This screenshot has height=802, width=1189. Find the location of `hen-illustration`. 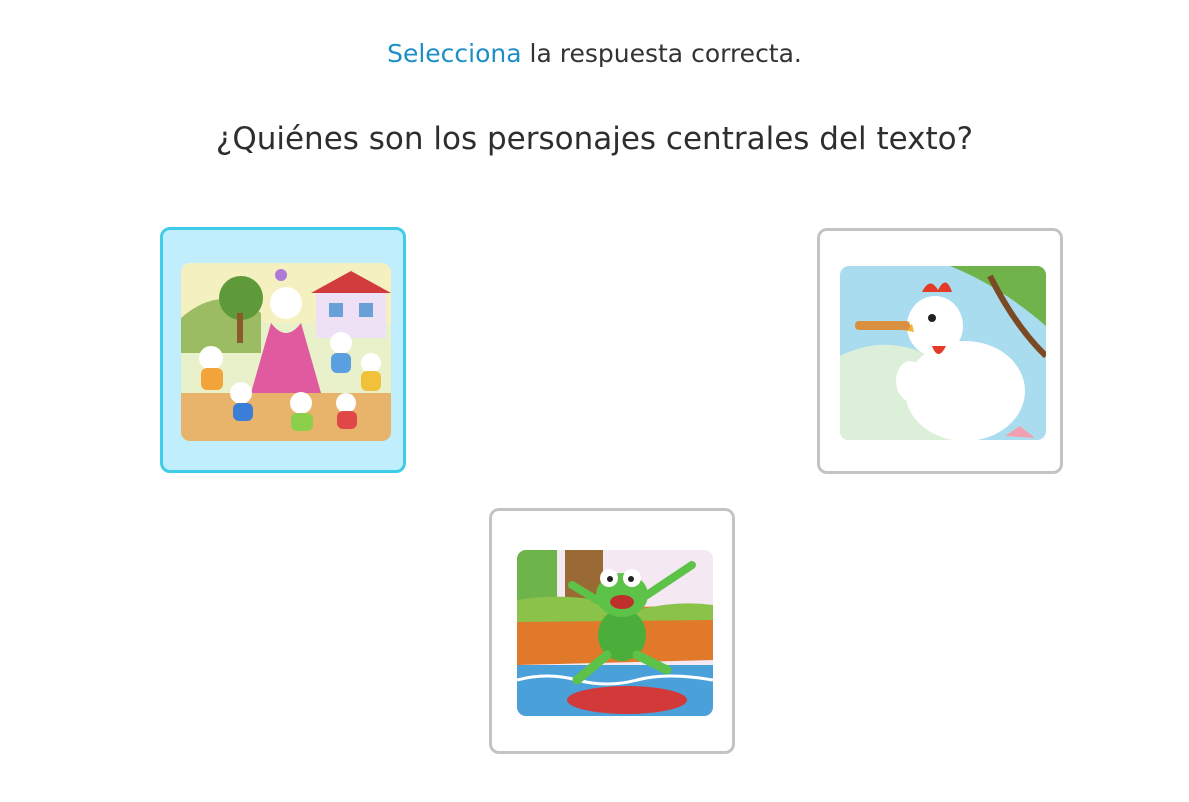

hen-illustration is located at coordinates (943, 353).